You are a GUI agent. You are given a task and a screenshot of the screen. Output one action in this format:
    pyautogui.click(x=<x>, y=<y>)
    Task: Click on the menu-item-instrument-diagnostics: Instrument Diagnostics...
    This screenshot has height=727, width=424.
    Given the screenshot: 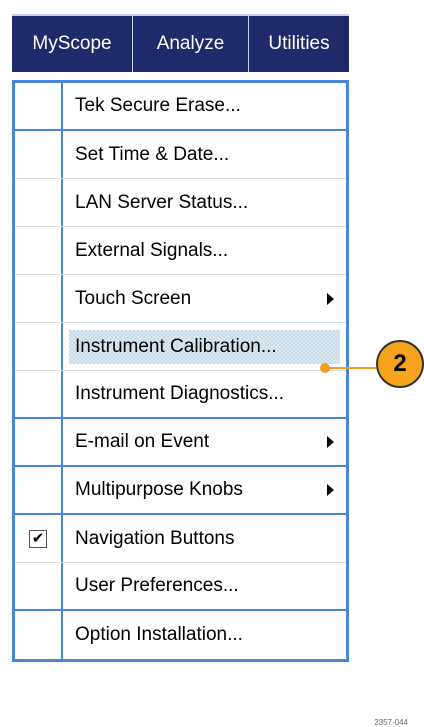 What is the action you would take?
    pyautogui.click(x=180, y=395)
    